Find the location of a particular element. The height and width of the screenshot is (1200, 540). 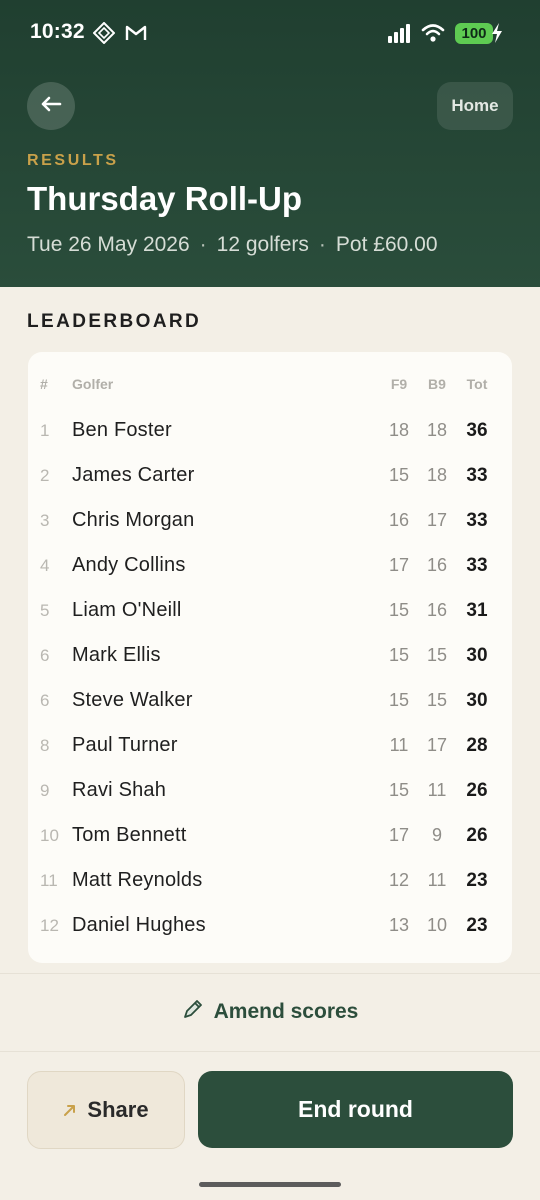

back-button is located at coordinates (51, 106).